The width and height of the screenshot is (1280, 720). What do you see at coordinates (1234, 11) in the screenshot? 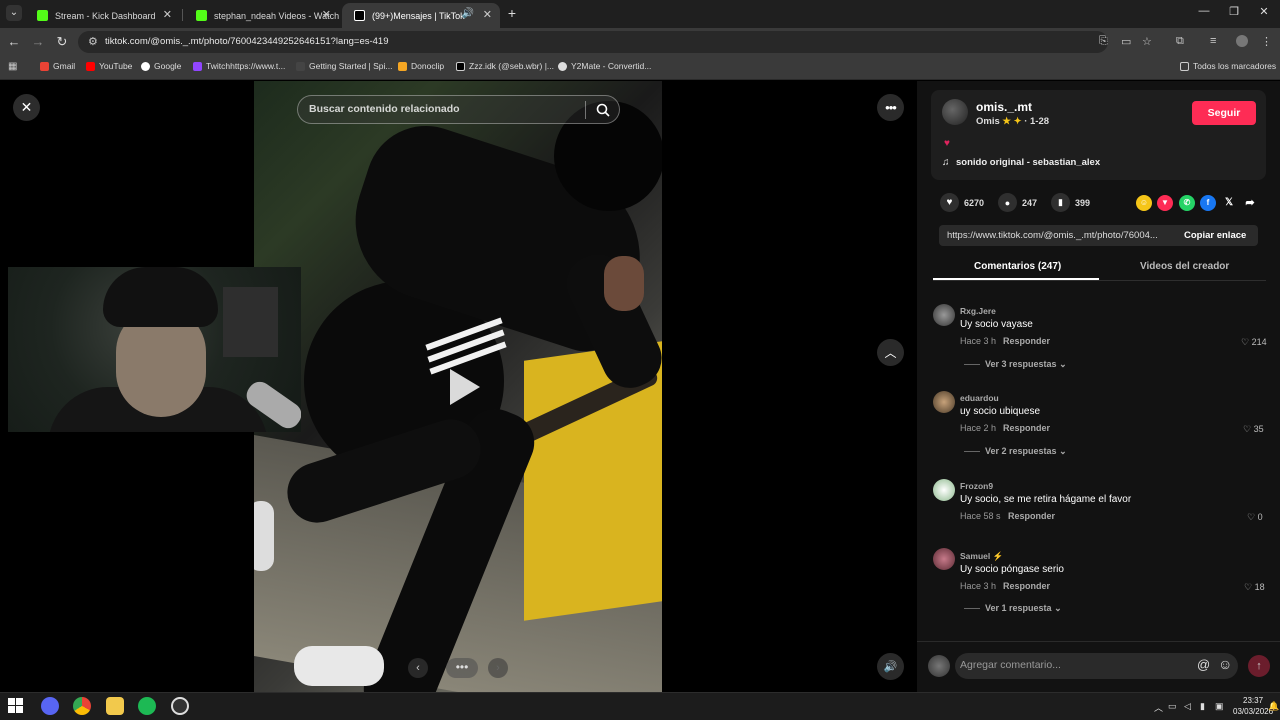
I see `restore-icon: ❐` at bounding box center [1234, 11].